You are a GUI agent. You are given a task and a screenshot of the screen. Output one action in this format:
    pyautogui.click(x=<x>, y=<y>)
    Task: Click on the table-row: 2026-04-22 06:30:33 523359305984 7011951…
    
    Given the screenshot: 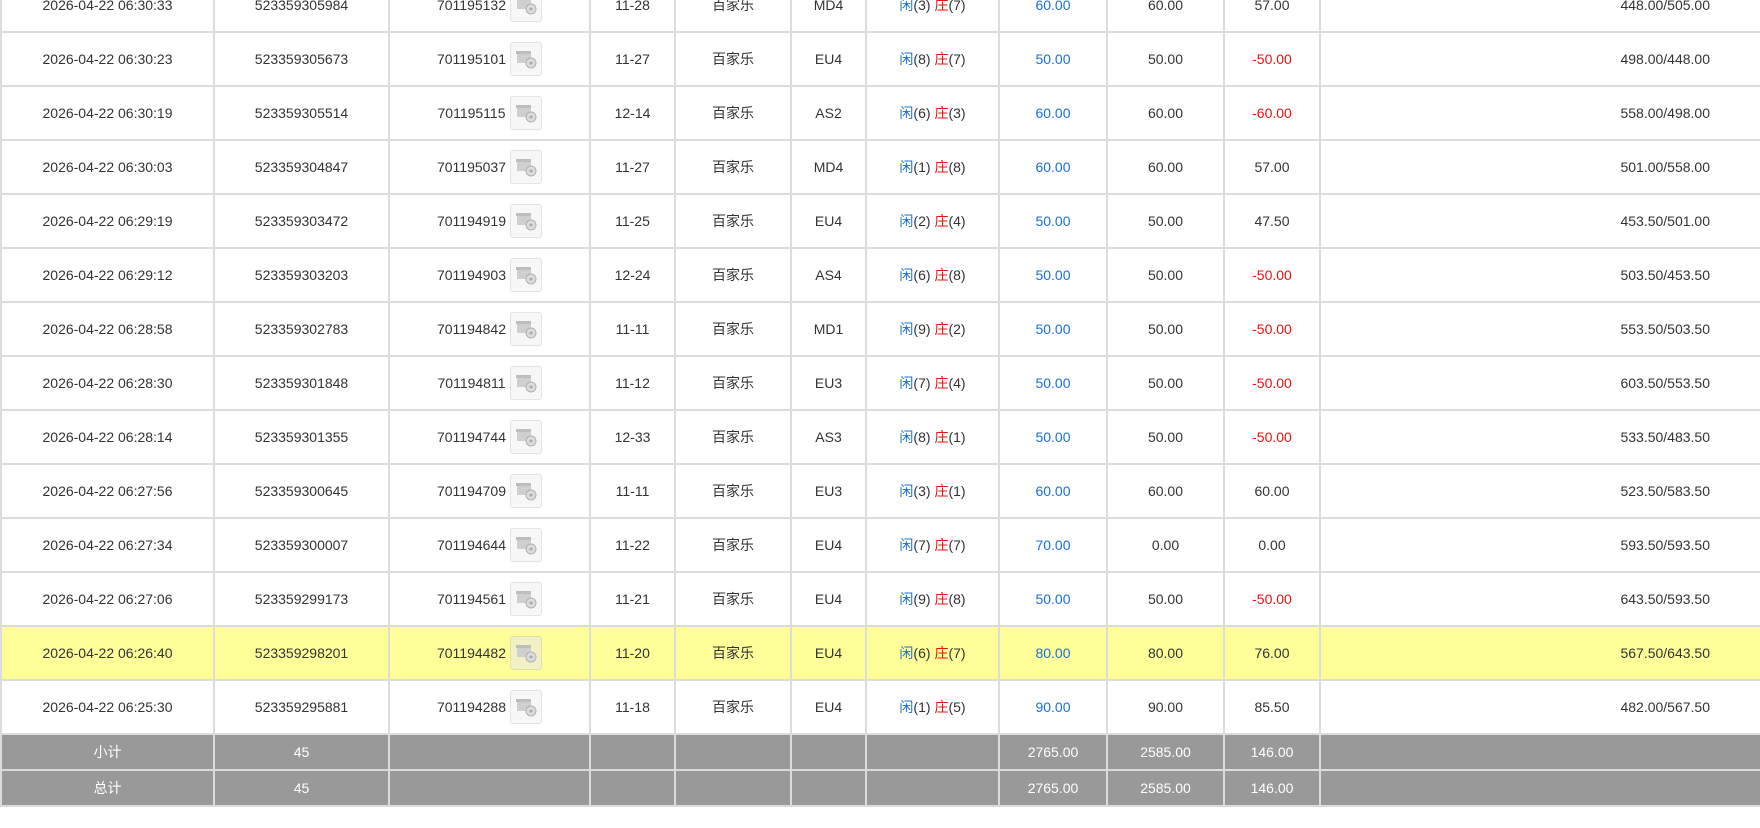 What is the action you would take?
    pyautogui.click(x=880, y=16)
    